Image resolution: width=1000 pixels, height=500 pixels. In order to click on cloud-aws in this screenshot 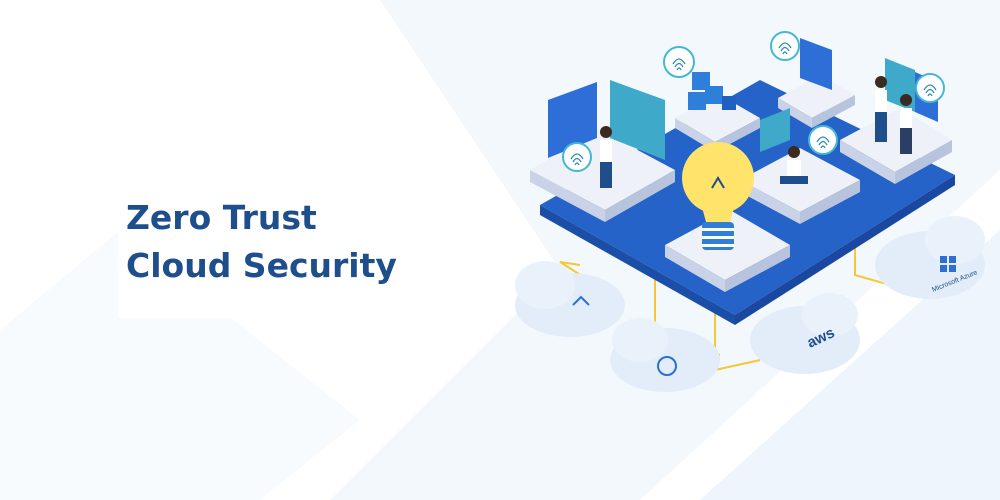, I will do `click(805, 333)`.